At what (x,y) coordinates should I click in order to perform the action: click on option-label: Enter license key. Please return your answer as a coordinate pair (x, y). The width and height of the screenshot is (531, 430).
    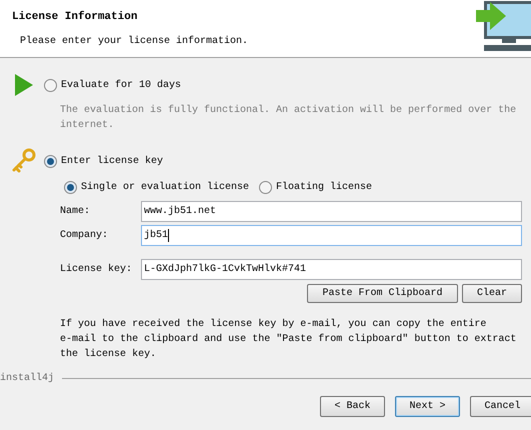
    Looking at the image, I should click on (112, 161).